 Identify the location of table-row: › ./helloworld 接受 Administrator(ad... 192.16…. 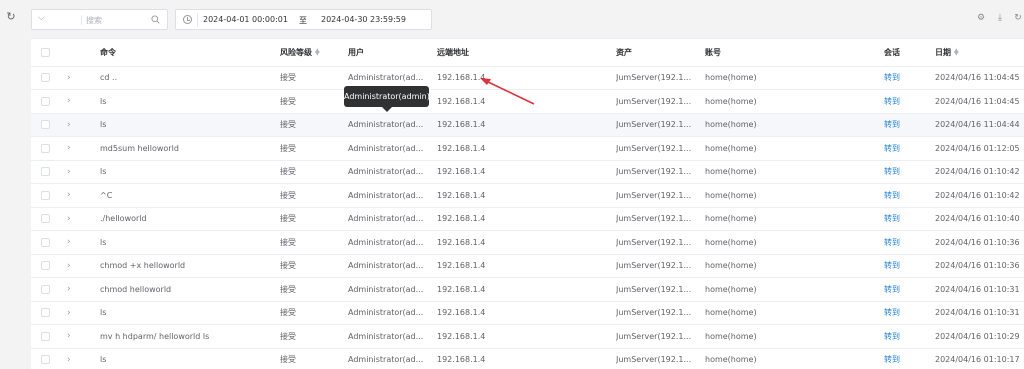
(527, 219).